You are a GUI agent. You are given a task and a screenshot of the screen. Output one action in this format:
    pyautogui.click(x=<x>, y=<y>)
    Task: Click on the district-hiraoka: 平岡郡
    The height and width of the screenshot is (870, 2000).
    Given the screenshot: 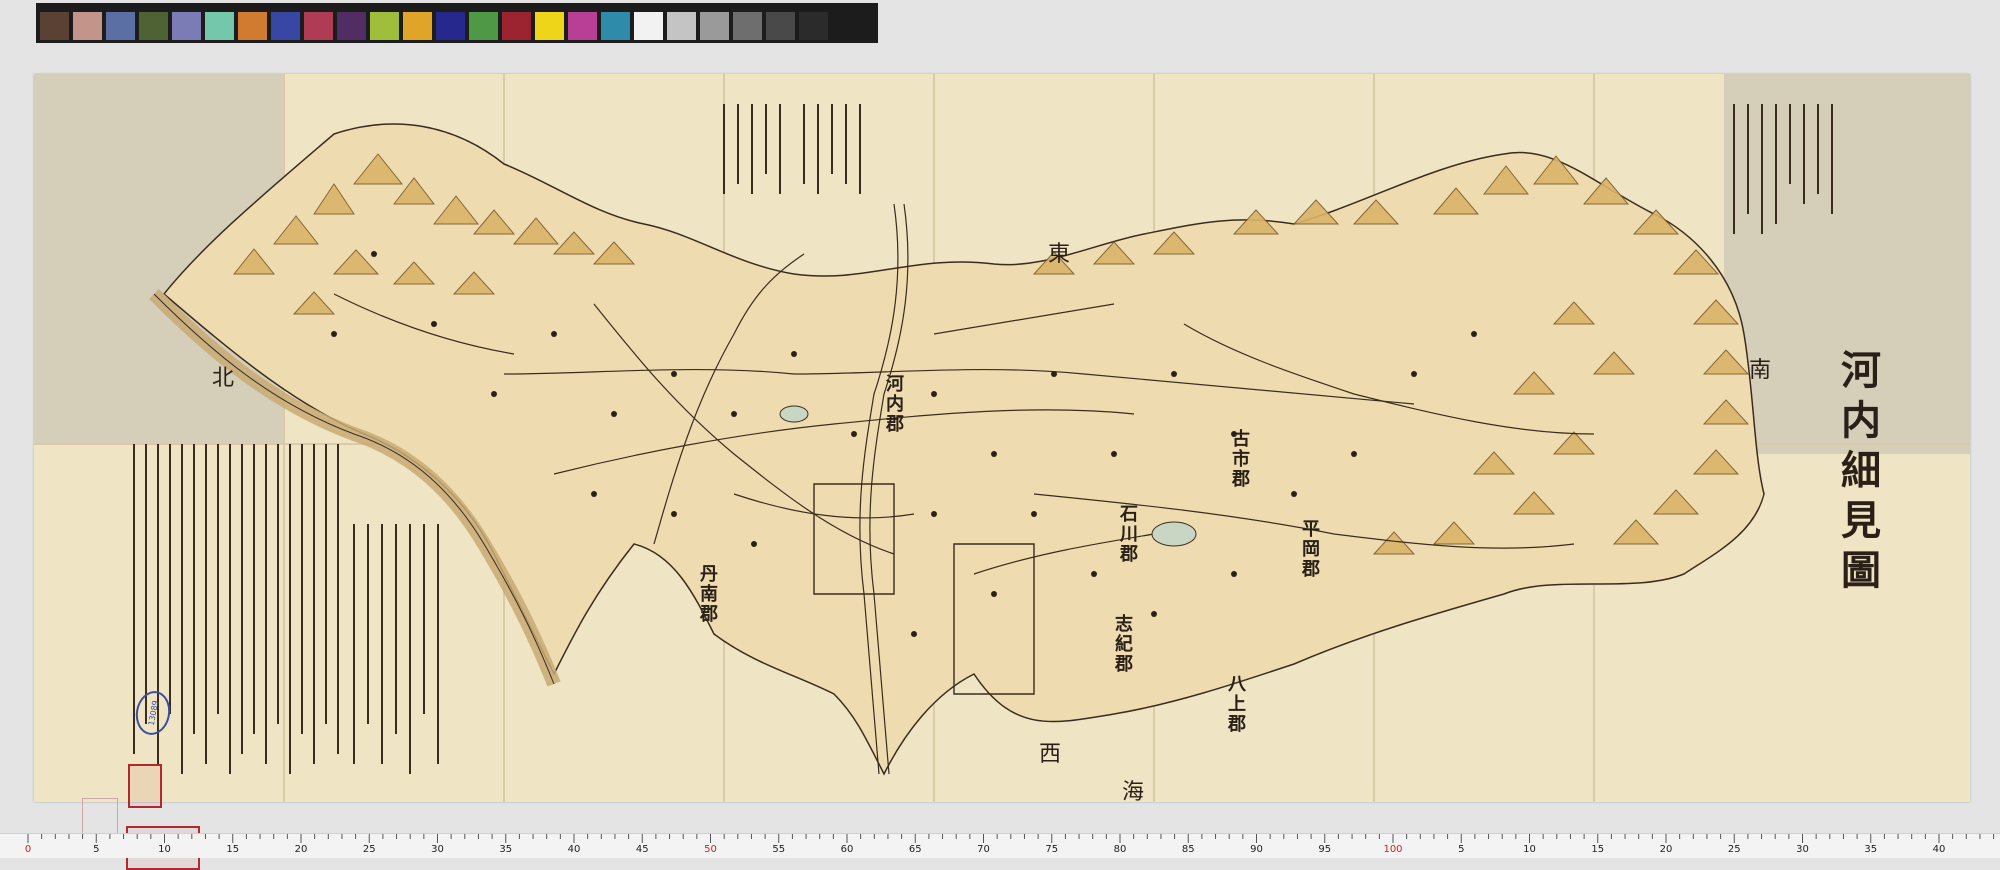 What is the action you would take?
    pyautogui.click(x=1309, y=549)
    